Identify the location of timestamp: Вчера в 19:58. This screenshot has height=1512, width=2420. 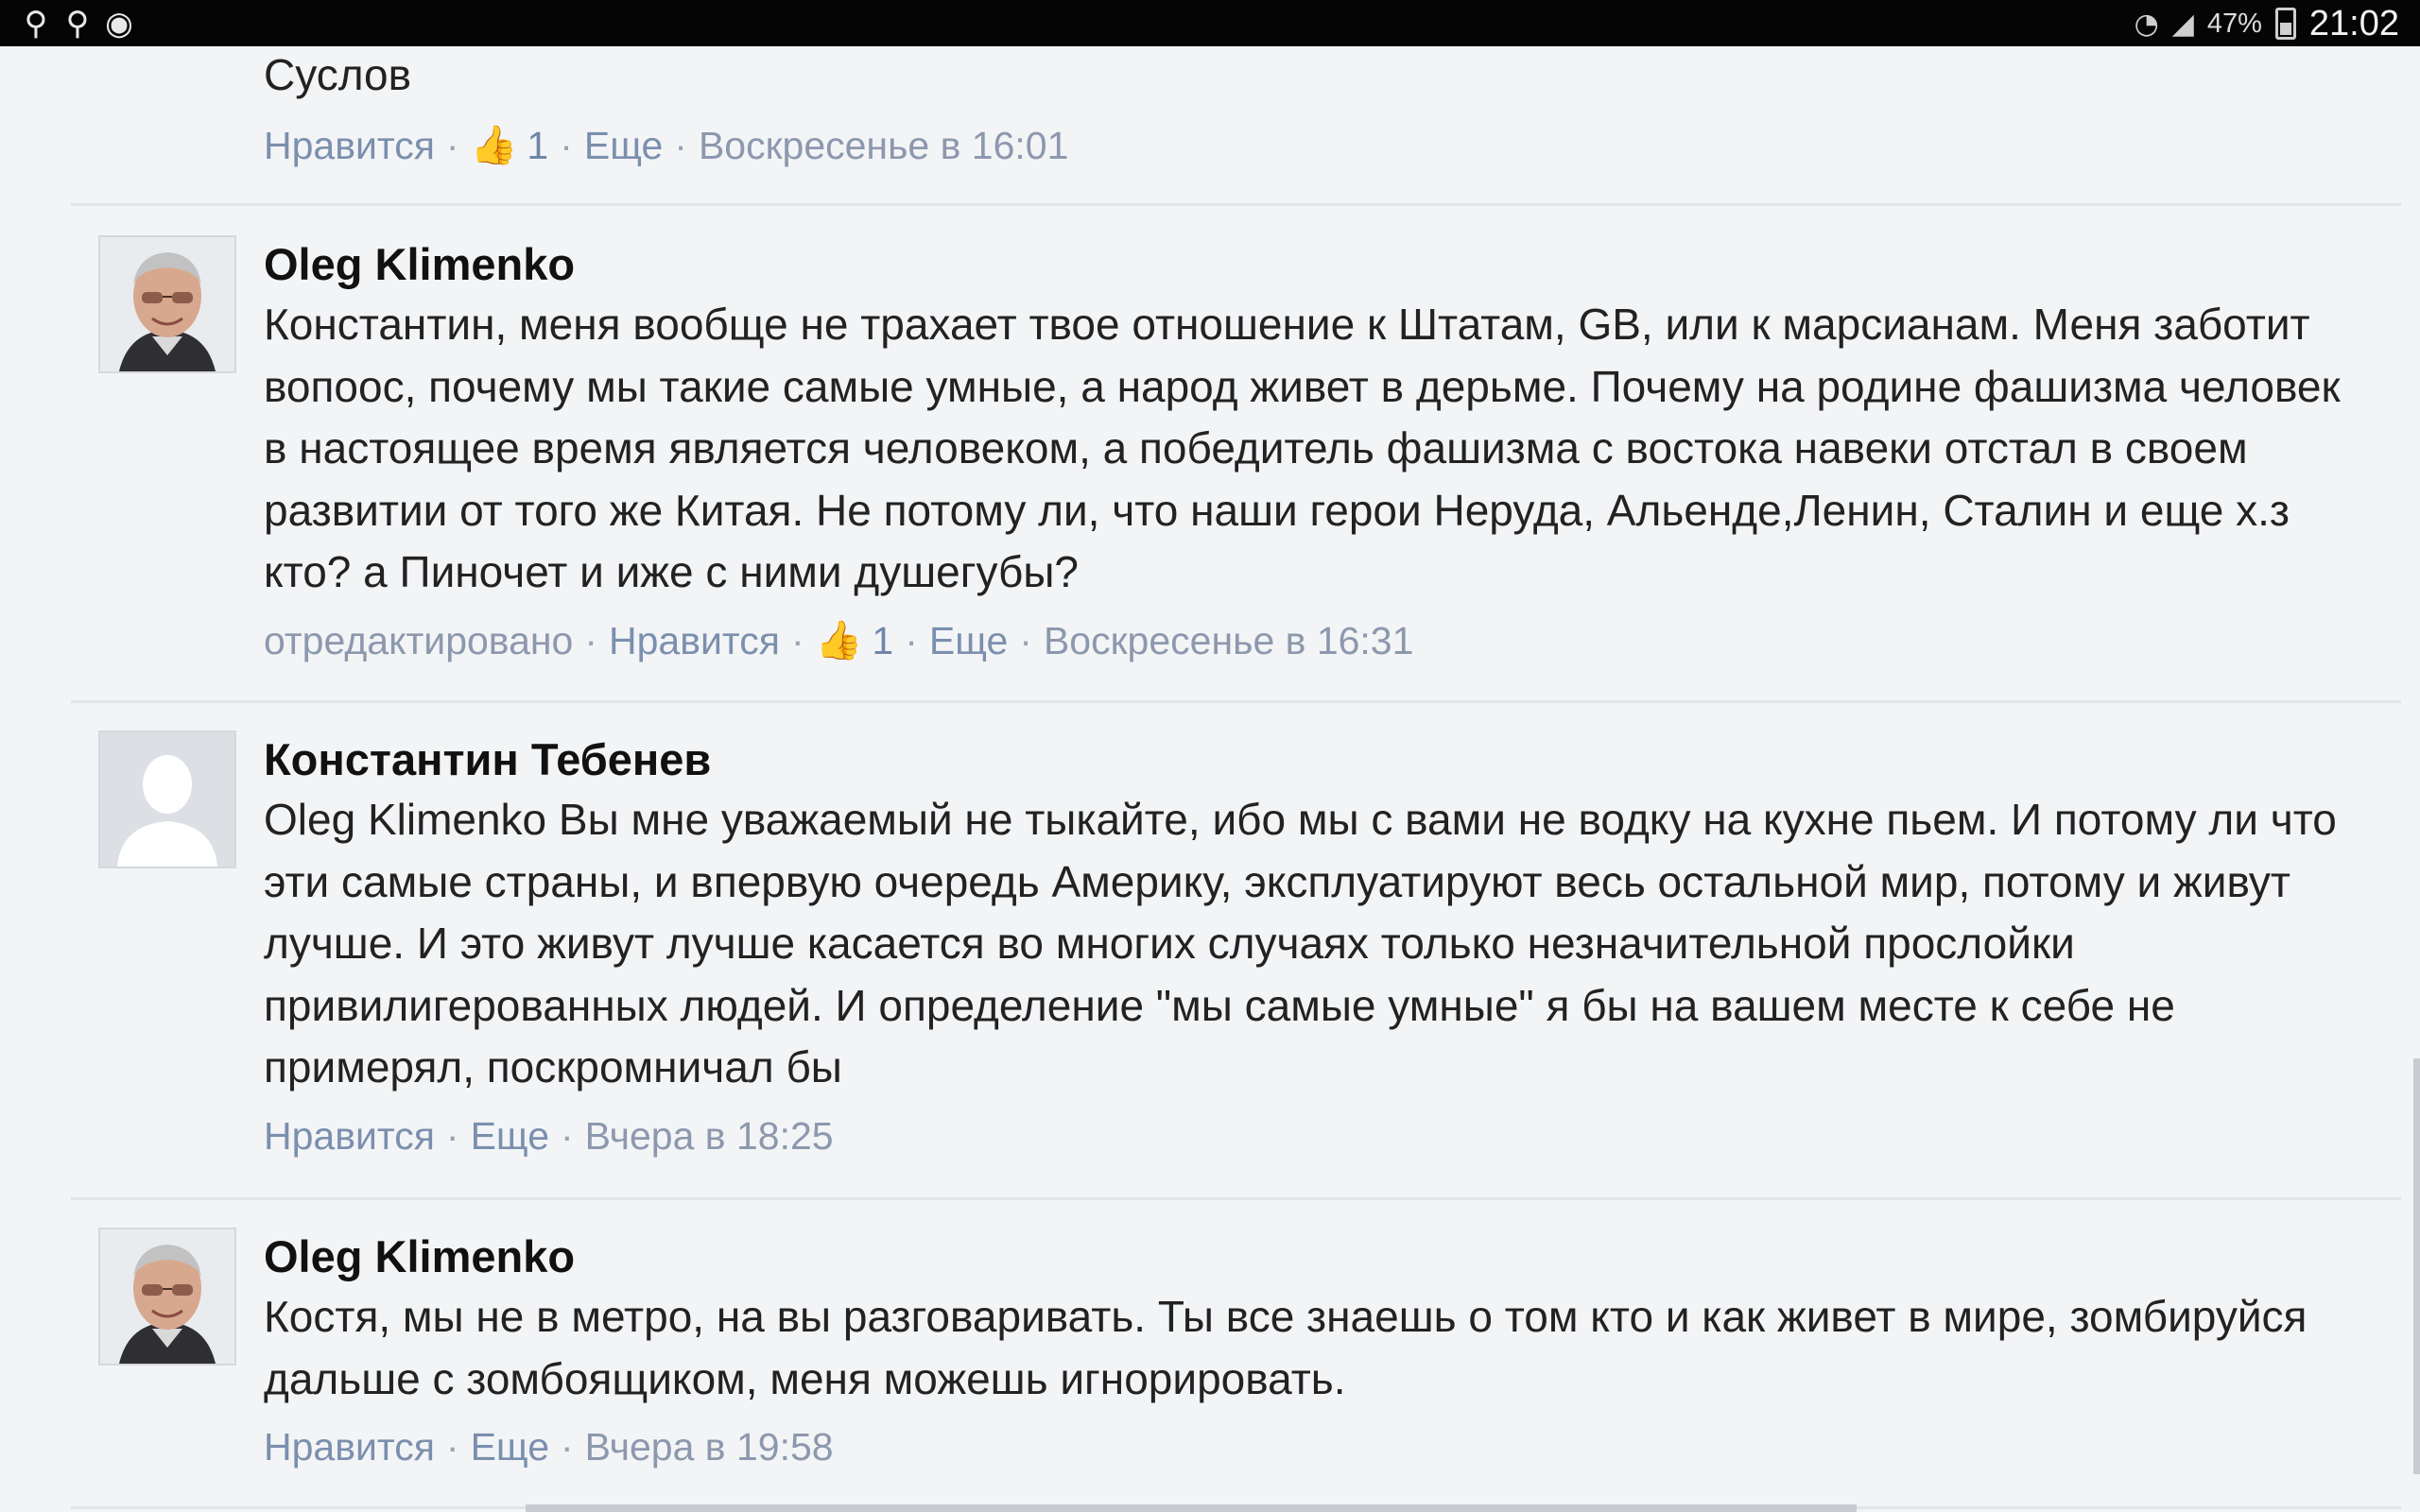
(710, 1446).